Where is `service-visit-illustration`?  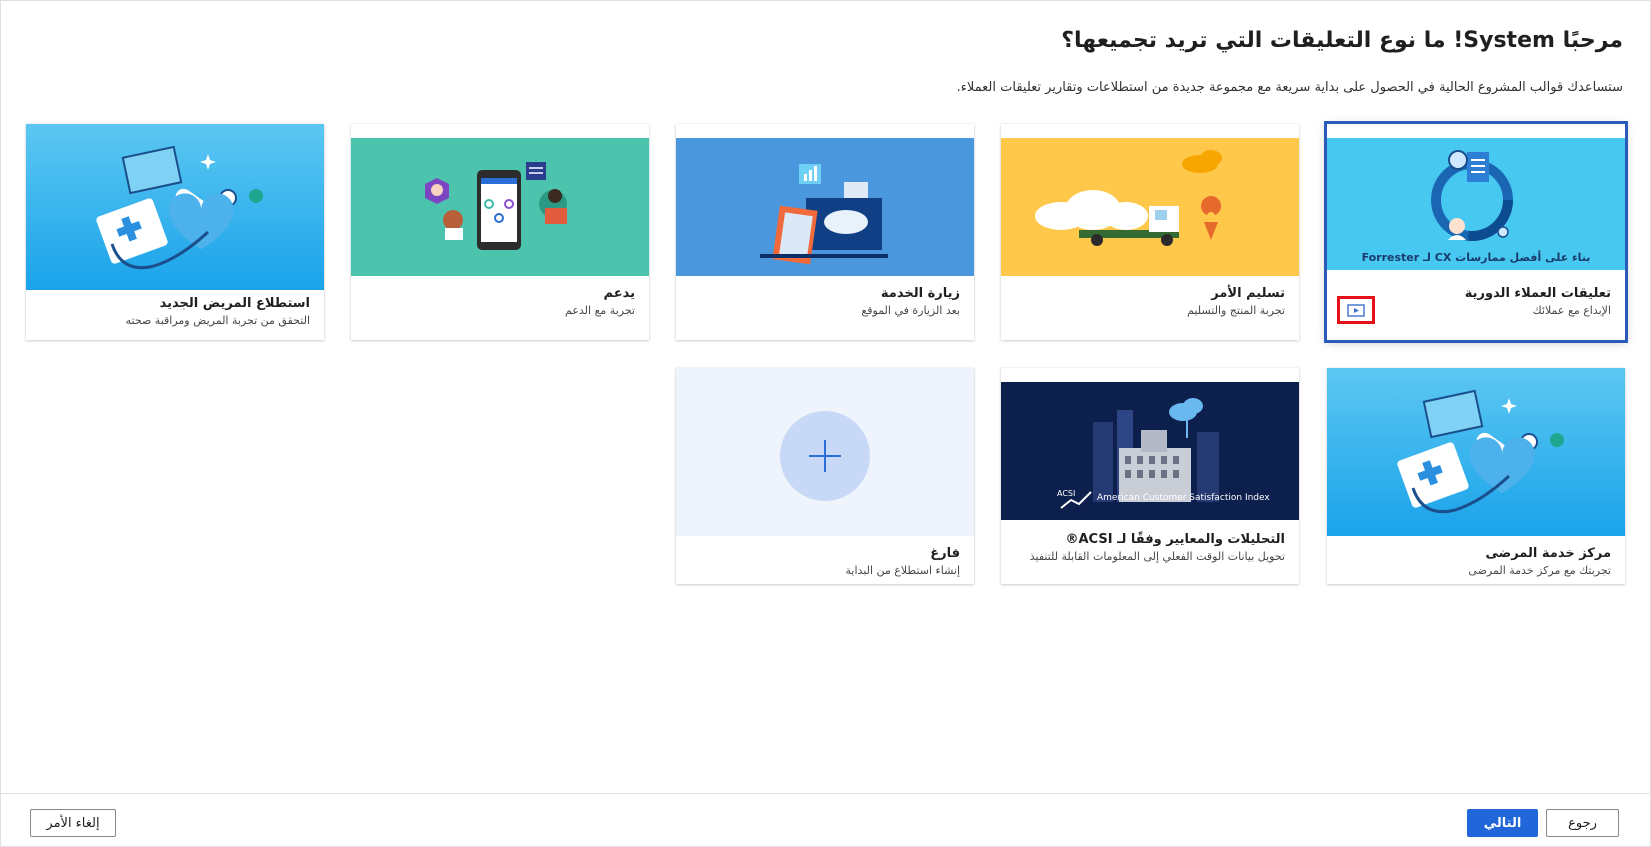
service-visit-illustration is located at coordinates (824, 214).